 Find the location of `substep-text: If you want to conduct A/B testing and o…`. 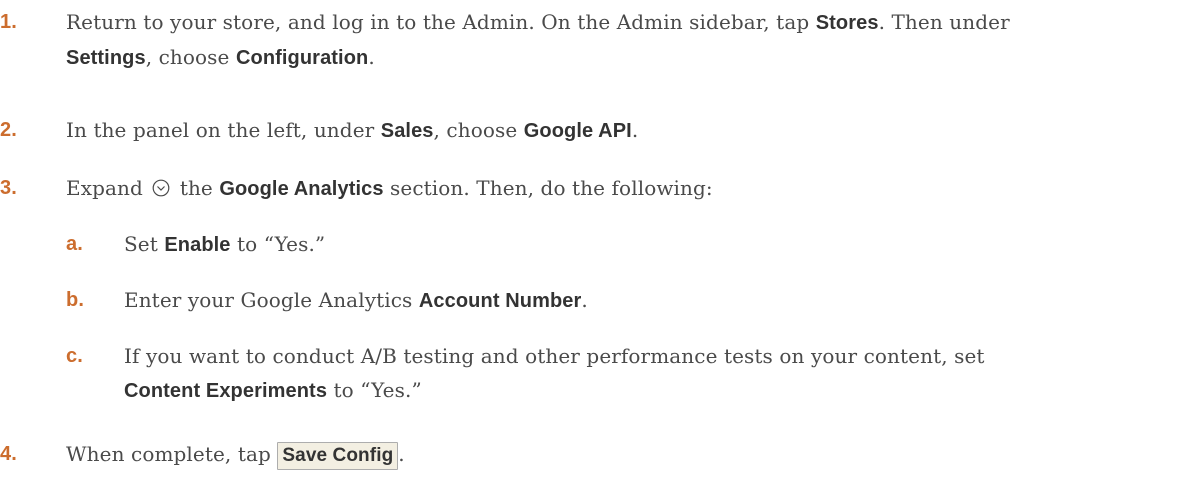

substep-text: If you want to conduct A/B testing and o… is located at coordinates (554, 373).